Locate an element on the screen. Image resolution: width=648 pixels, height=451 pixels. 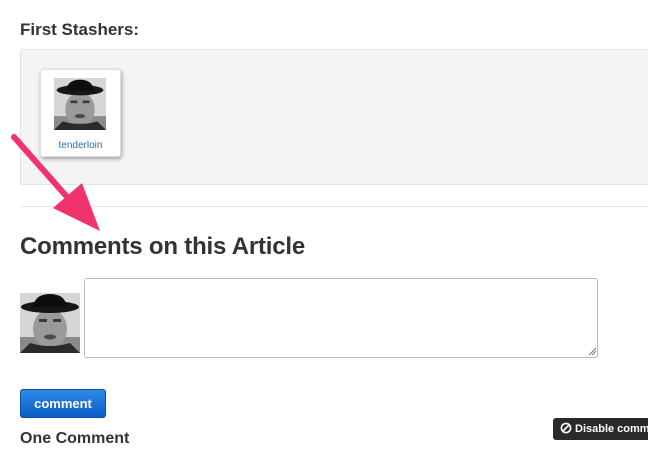
disable-comments-label: Disable comments is located at coordinates (611, 429).